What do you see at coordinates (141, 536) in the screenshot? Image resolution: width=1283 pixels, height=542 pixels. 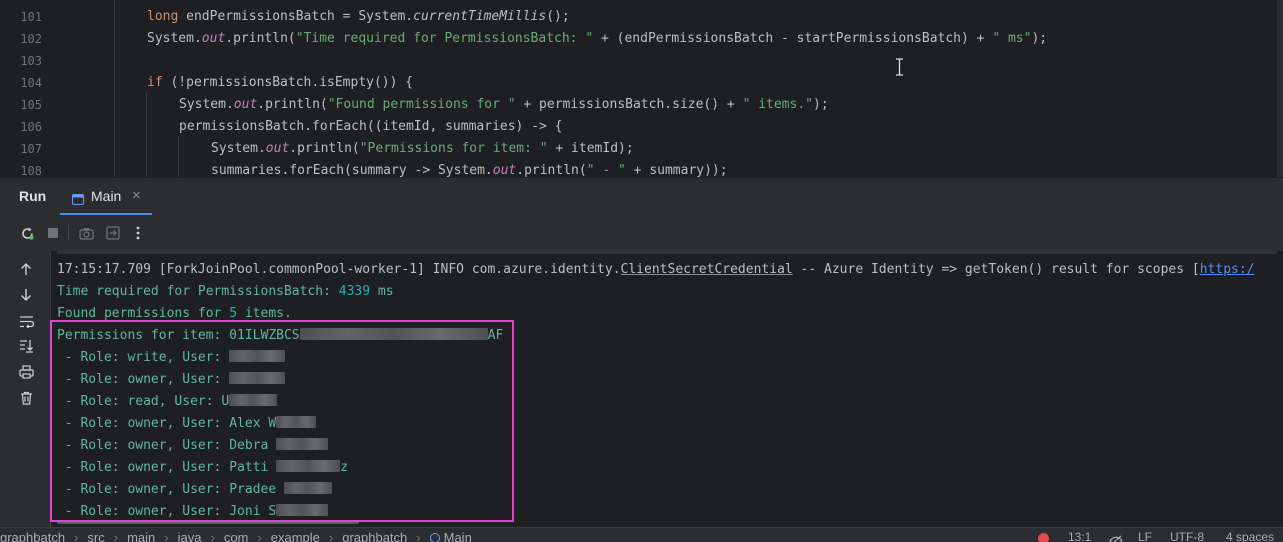 I see `breadcrumb-item: main` at bounding box center [141, 536].